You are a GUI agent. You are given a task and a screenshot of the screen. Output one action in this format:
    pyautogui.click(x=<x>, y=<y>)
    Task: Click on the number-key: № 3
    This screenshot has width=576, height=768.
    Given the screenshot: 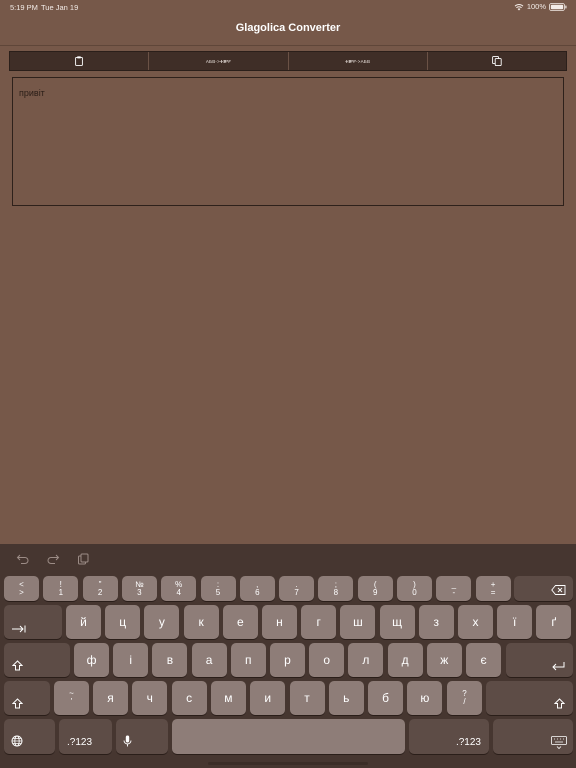 What is the action you would take?
    pyautogui.click(x=139, y=588)
    